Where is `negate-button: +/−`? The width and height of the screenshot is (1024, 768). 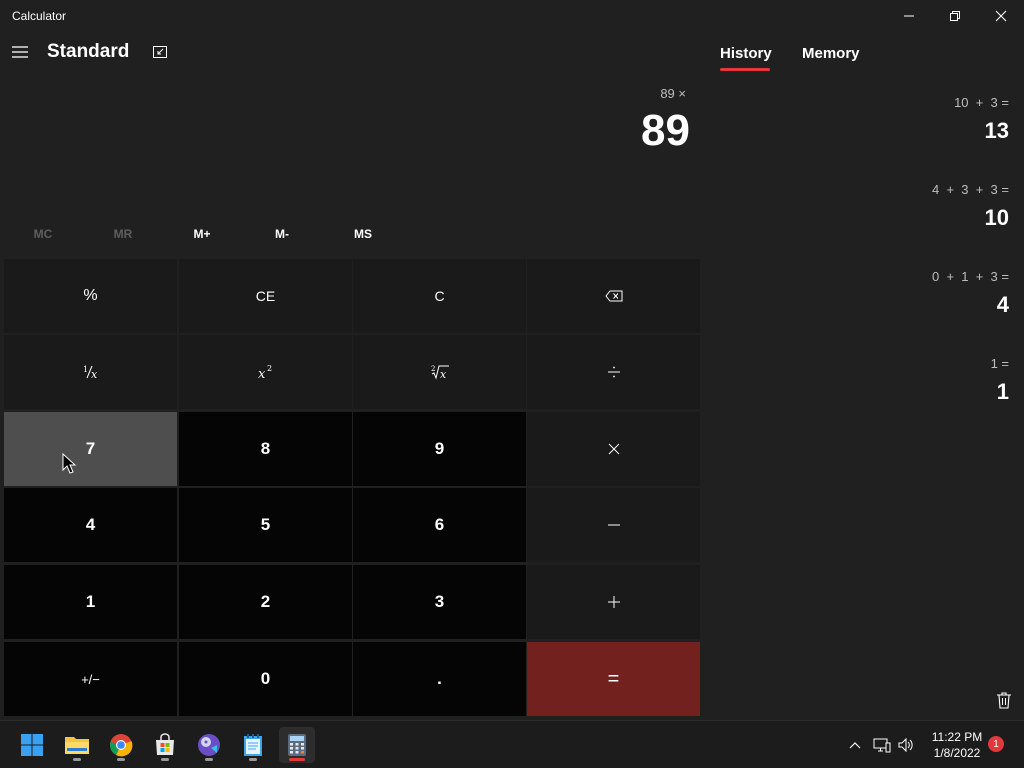 negate-button: +/− is located at coordinates (90, 679).